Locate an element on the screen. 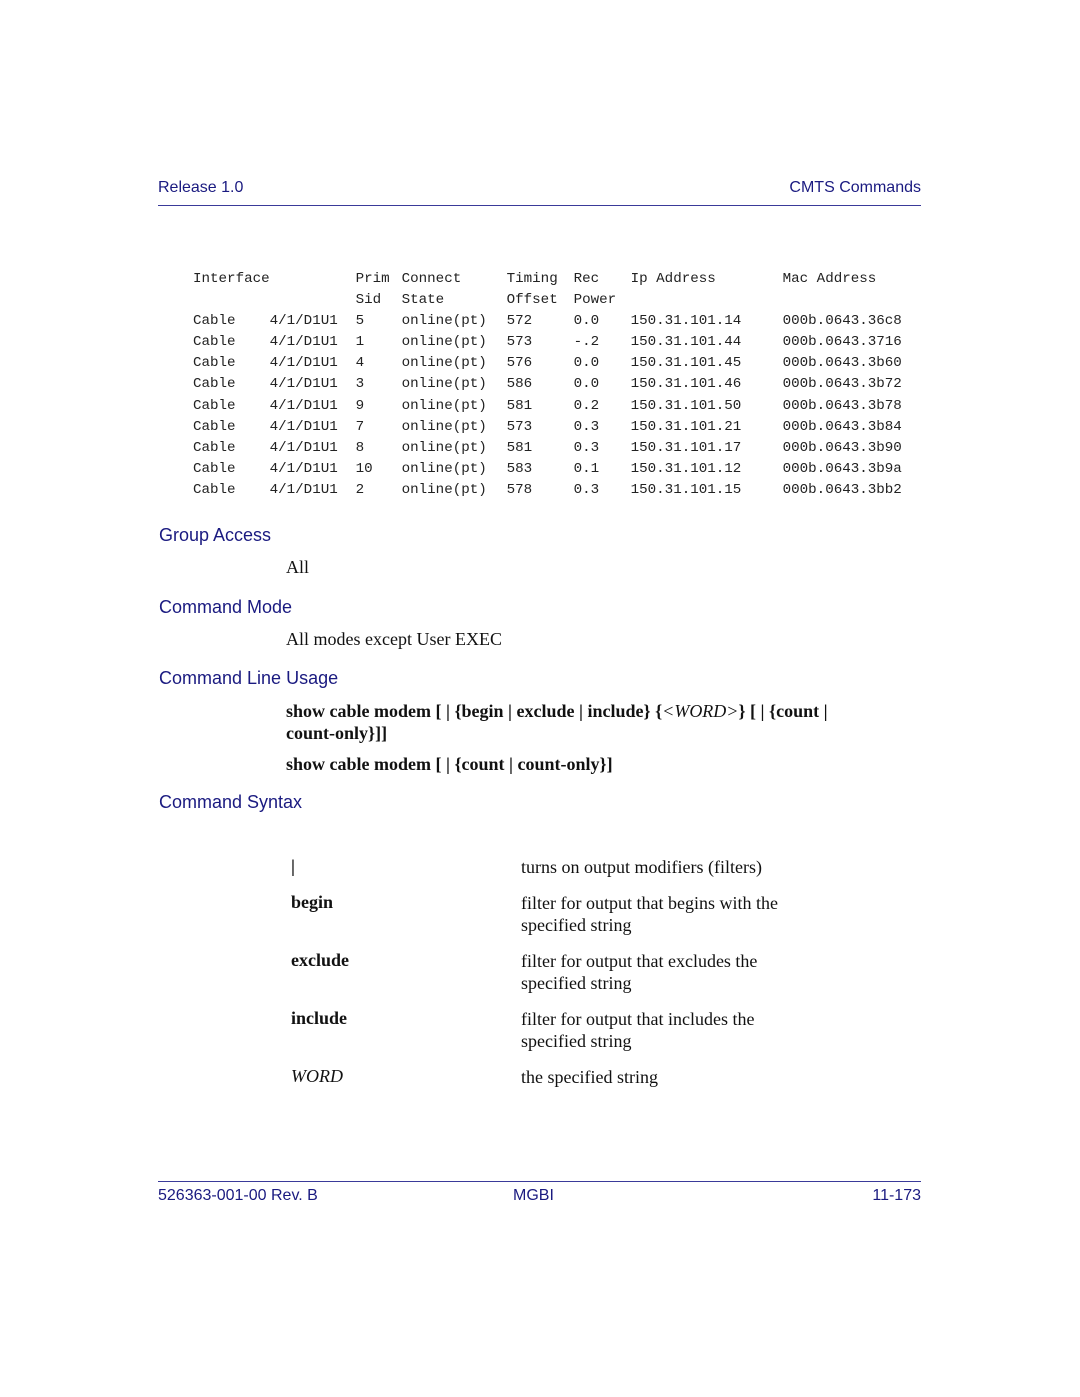 The image size is (1080, 1397). cell-offset: 578 is located at coordinates (519, 489).